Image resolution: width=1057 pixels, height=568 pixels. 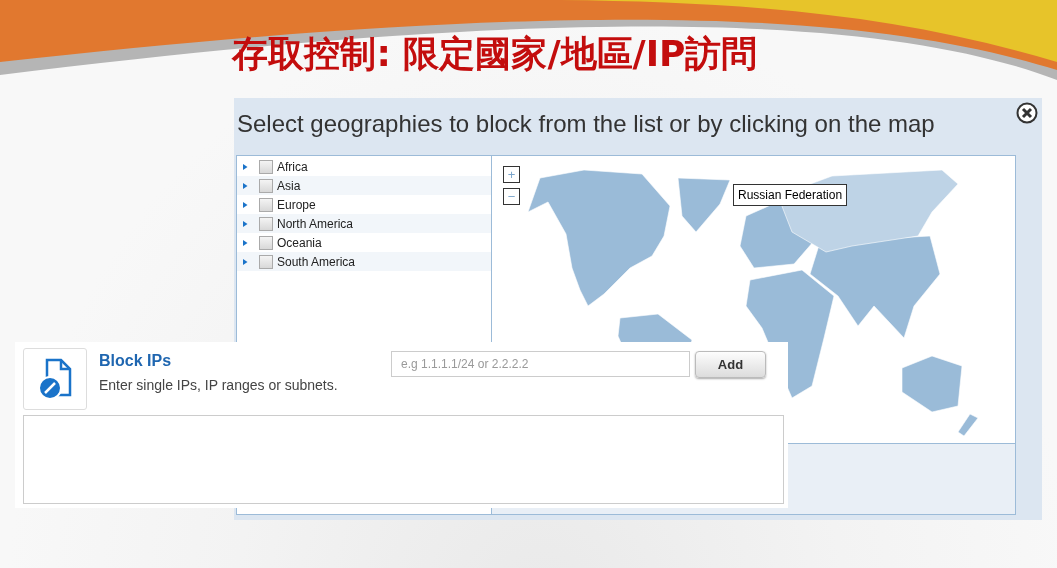 What do you see at coordinates (299, 242) in the screenshot?
I see `region-label: Oceania` at bounding box center [299, 242].